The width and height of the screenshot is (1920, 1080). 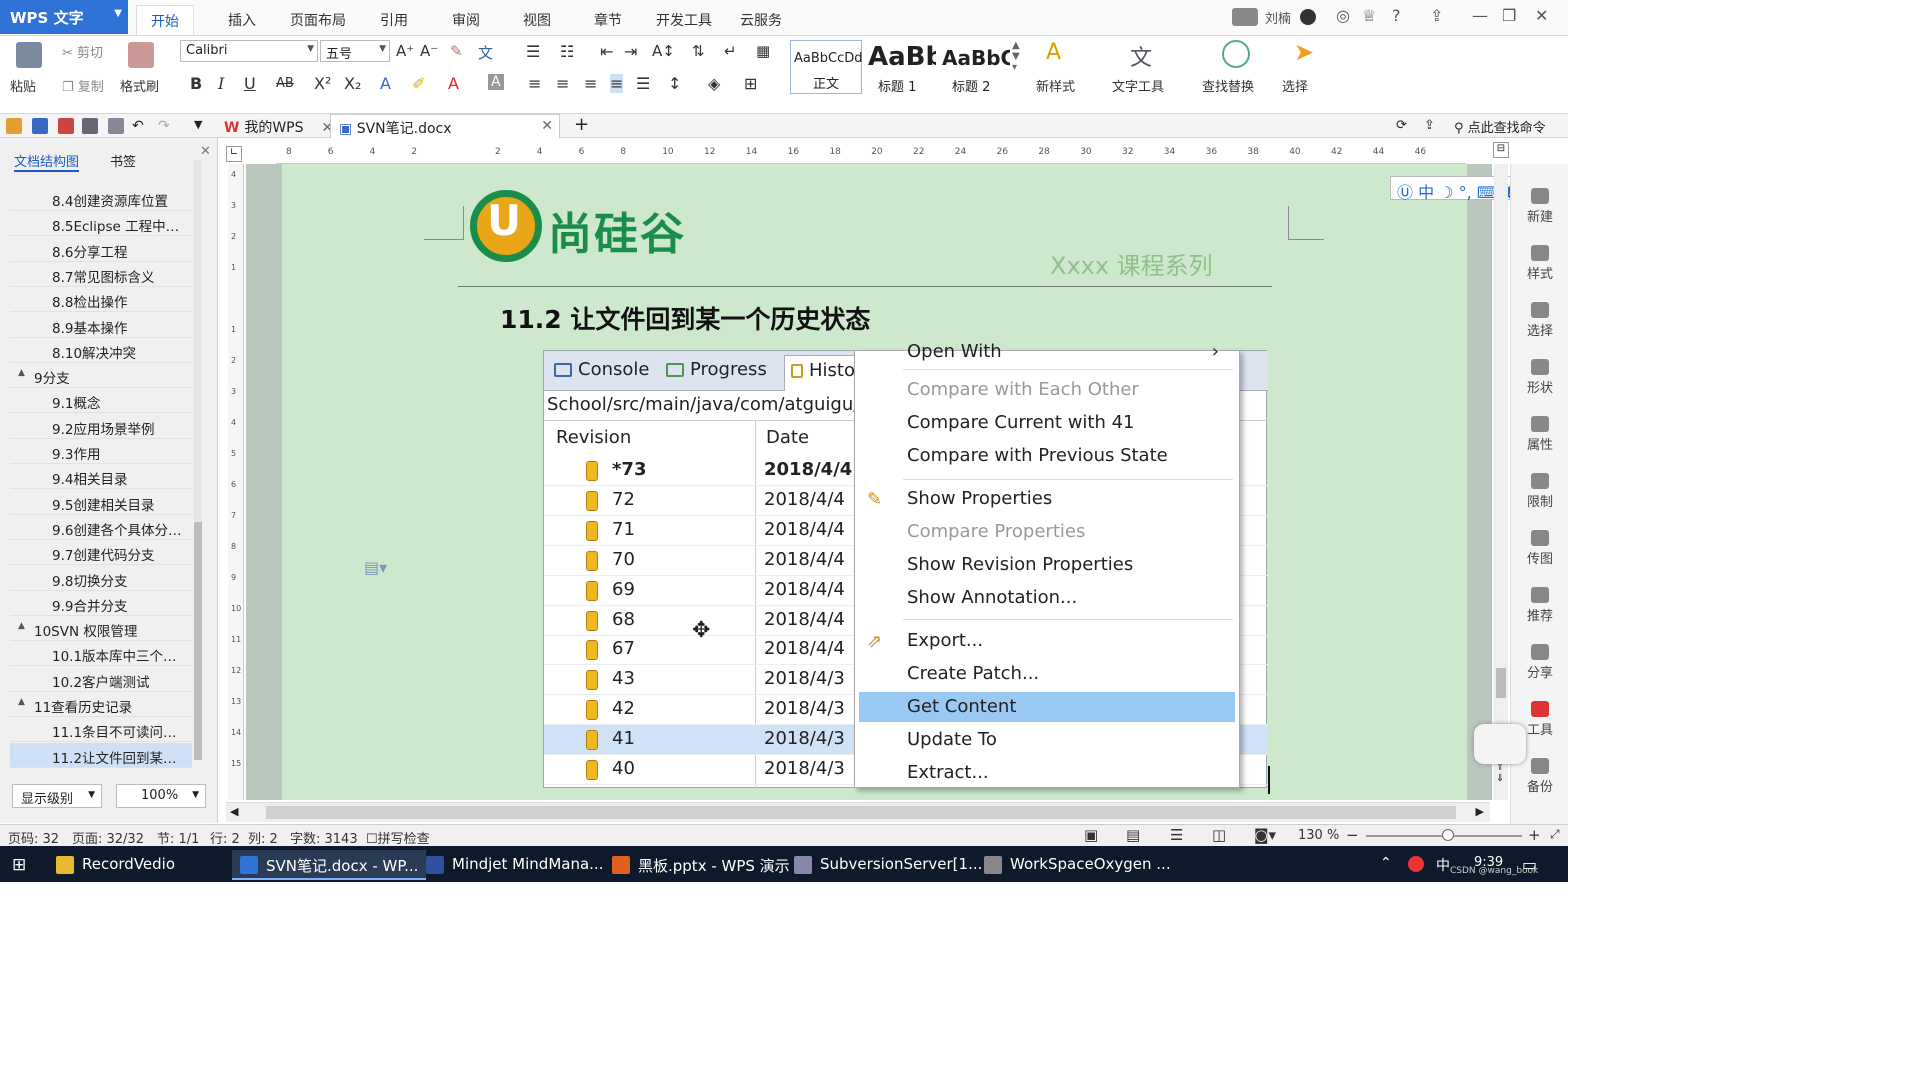 What do you see at coordinates (101, 401) in the screenshot?
I see `outline-item: 9.1概念` at bounding box center [101, 401].